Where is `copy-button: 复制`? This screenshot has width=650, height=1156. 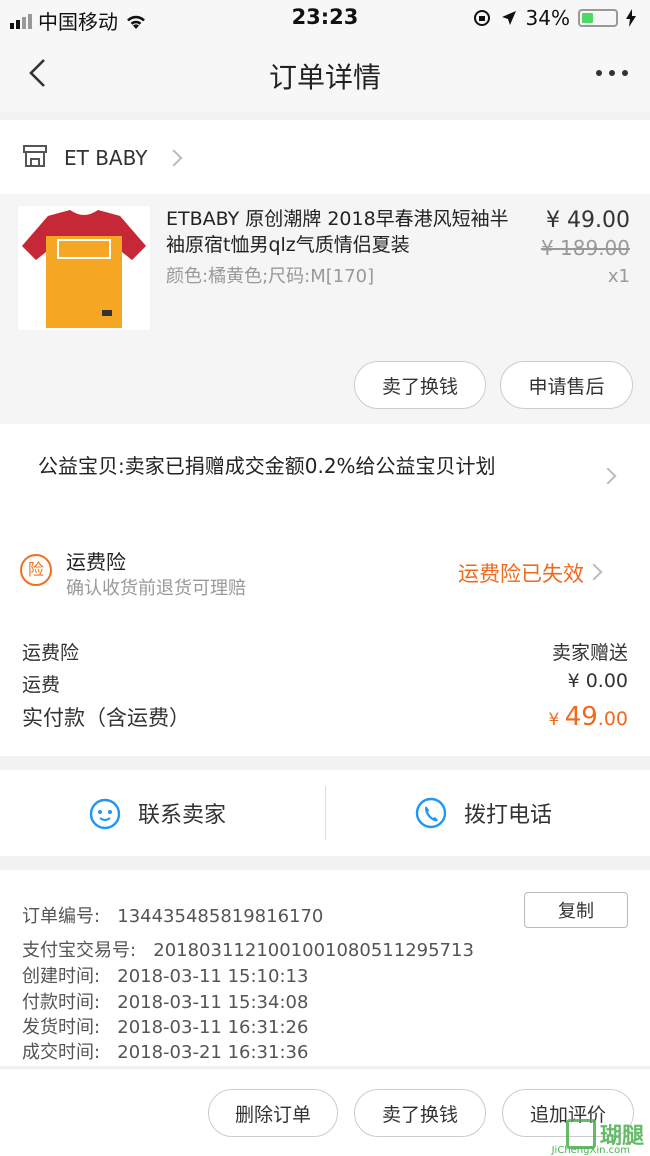
copy-button: 复制 is located at coordinates (576, 910).